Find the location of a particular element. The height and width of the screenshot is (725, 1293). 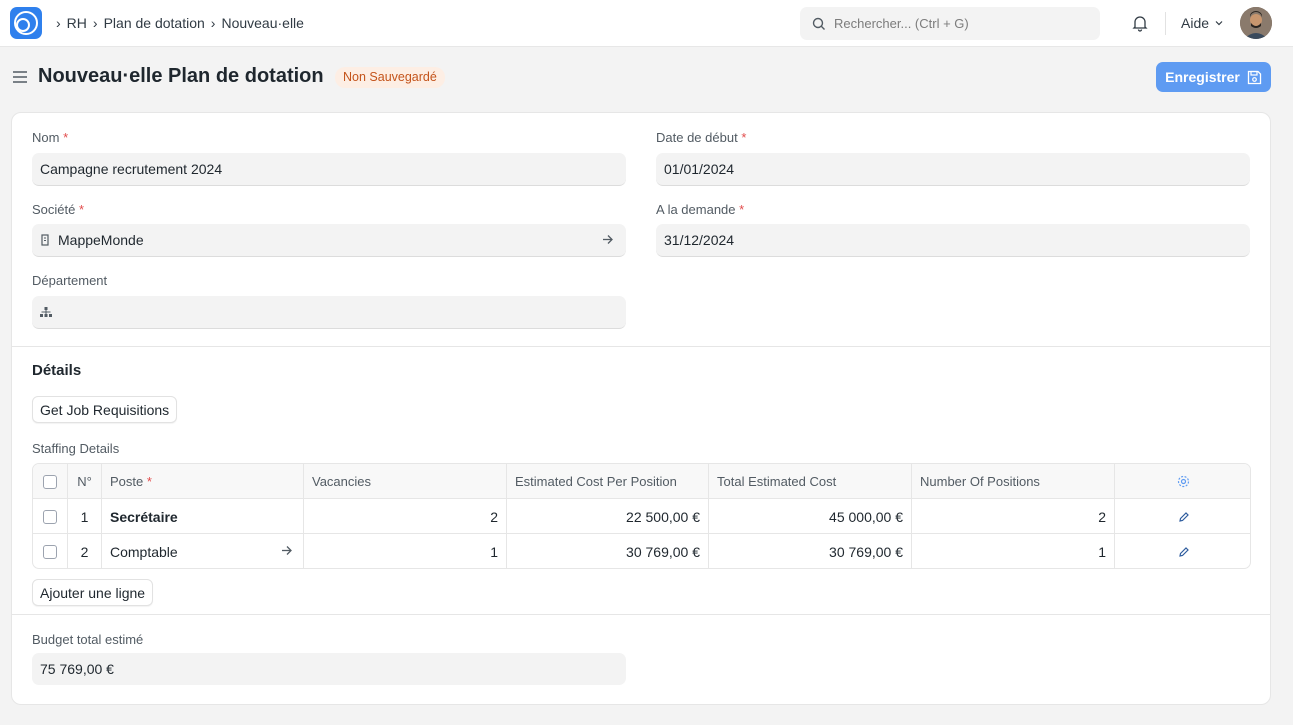

row-vacancies: 1 is located at coordinates (405, 551).